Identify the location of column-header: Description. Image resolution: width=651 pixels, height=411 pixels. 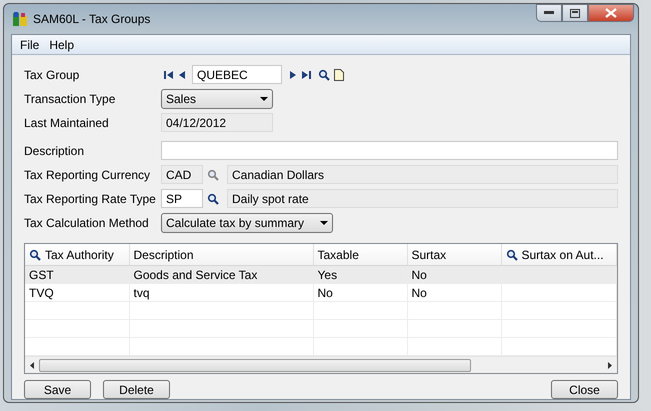
(221, 255).